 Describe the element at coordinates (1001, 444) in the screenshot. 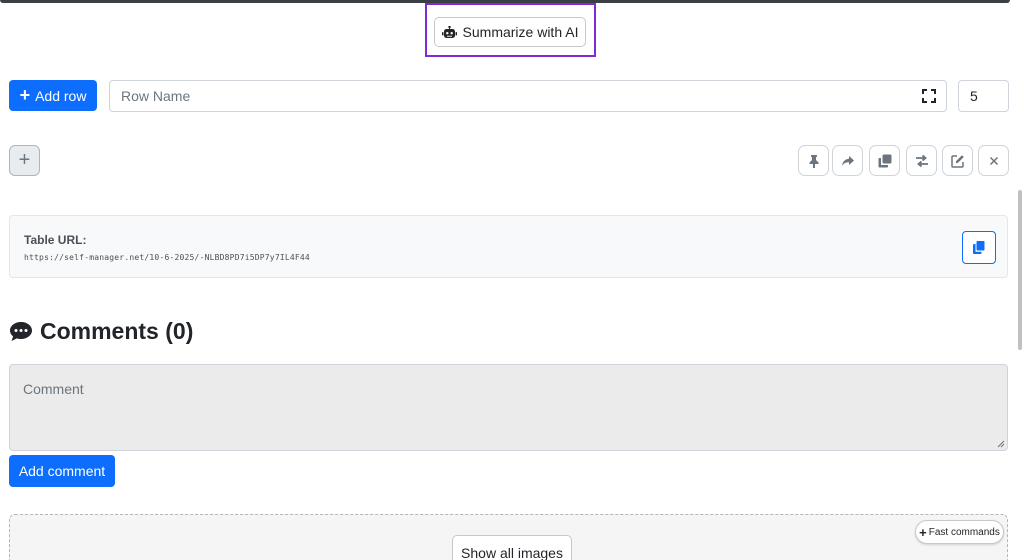

I see `resize-grip-icon` at that location.